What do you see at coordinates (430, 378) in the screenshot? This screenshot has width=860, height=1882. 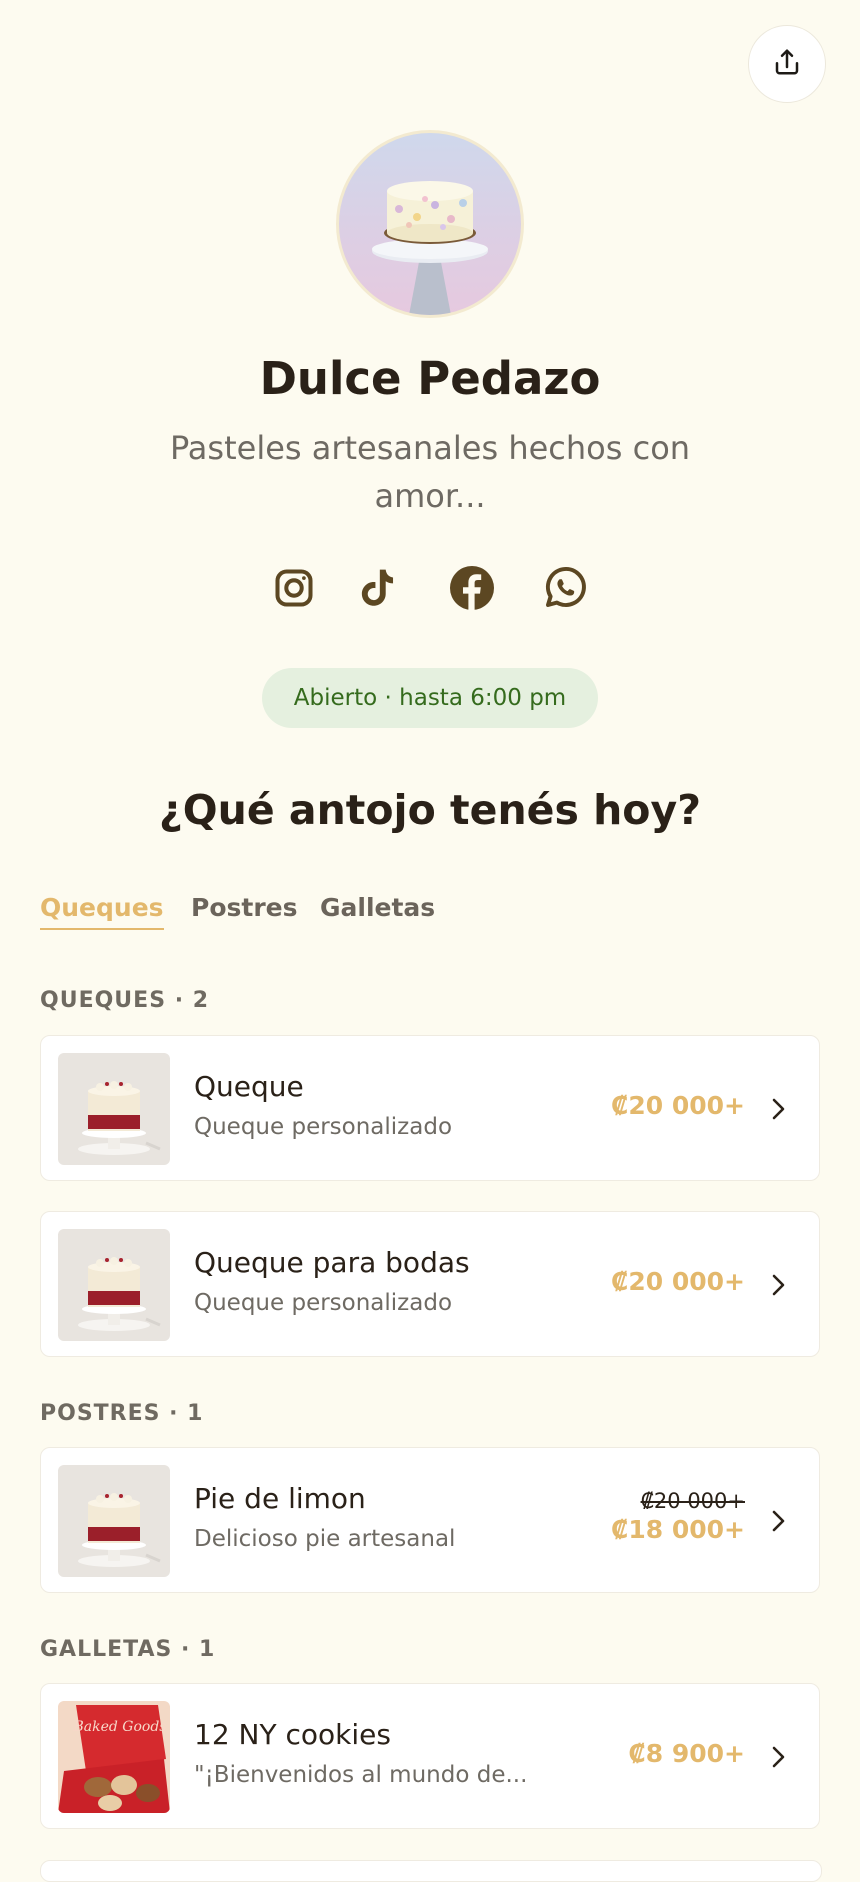 I see `store-name: Dulce Pedazo` at bounding box center [430, 378].